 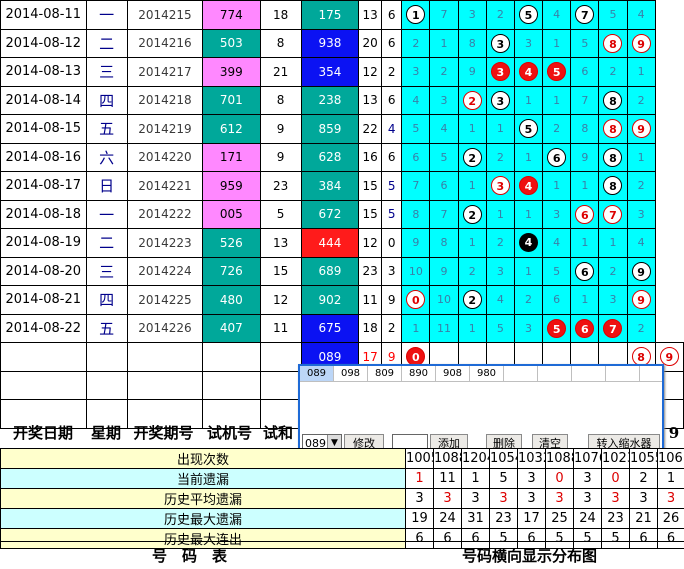 I want to click on table-row: 2014-08-14 四 2014218 701 8 238 13 6 4 3 2 3 1 1 7 8 2, so click(x=342, y=100).